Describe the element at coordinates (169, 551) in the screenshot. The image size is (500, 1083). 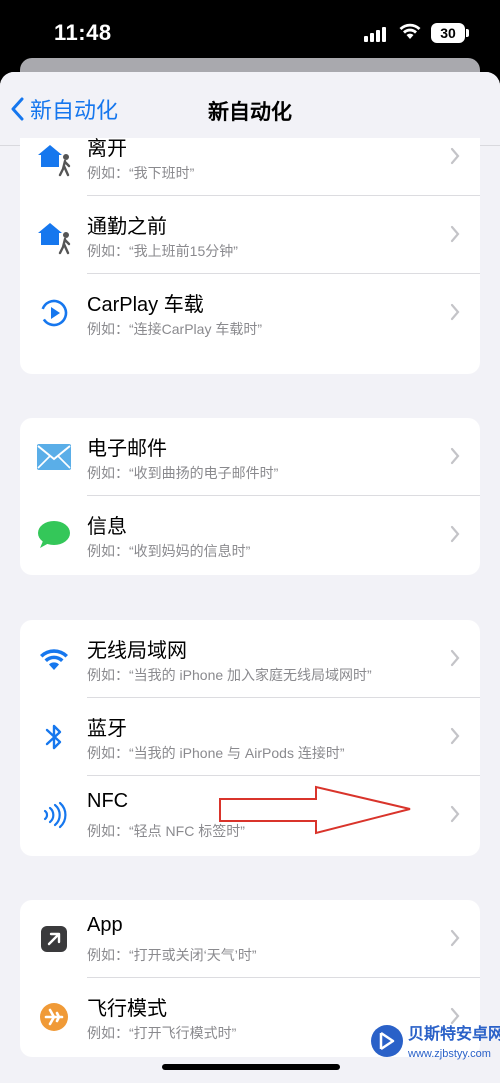
I see `row-subtitle: 例如：“收到妈妈的信息时”` at that location.